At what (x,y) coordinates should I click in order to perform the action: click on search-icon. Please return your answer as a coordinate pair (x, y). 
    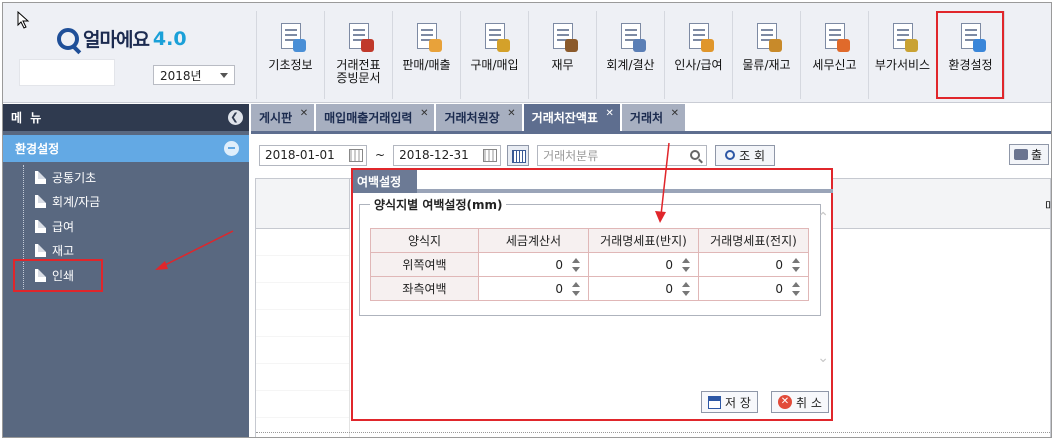
    Looking at the image, I should click on (695, 154).